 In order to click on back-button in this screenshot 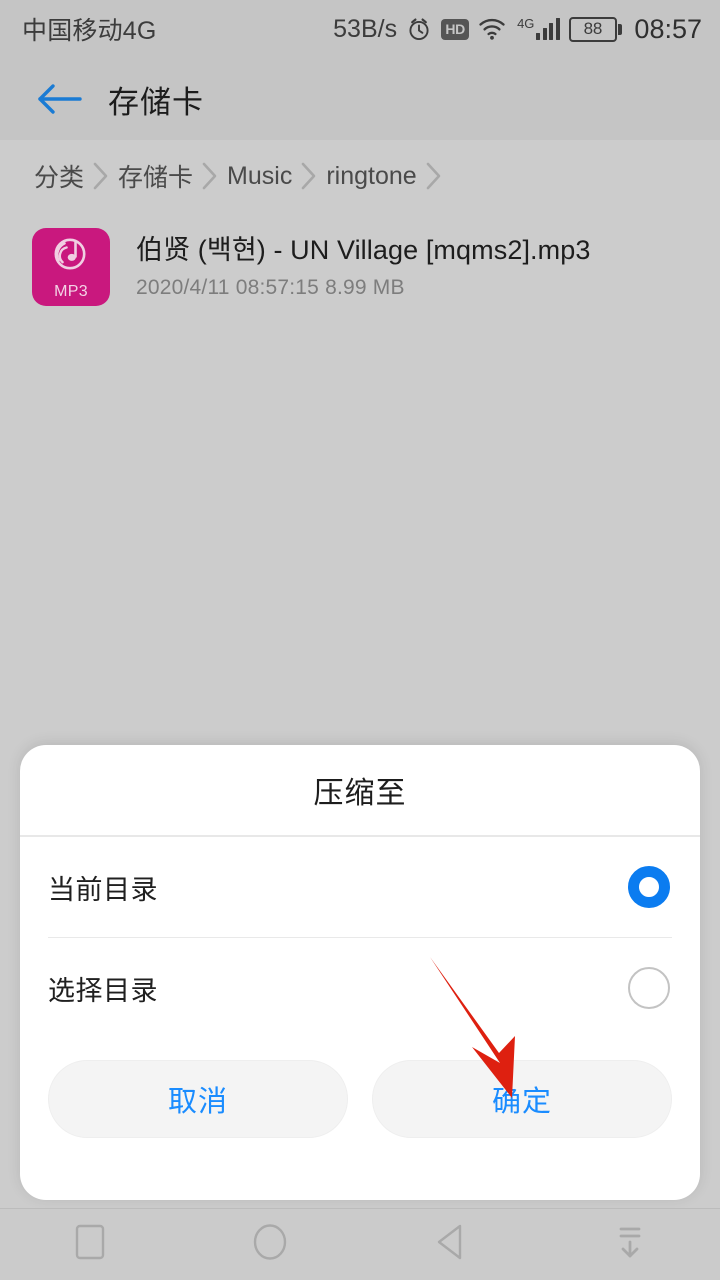, I will do `click(450, 1244)`.